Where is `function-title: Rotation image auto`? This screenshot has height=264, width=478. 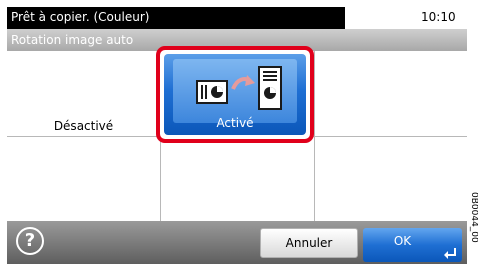 function-title: Rotation image auto is located at coordinates (72, 40).